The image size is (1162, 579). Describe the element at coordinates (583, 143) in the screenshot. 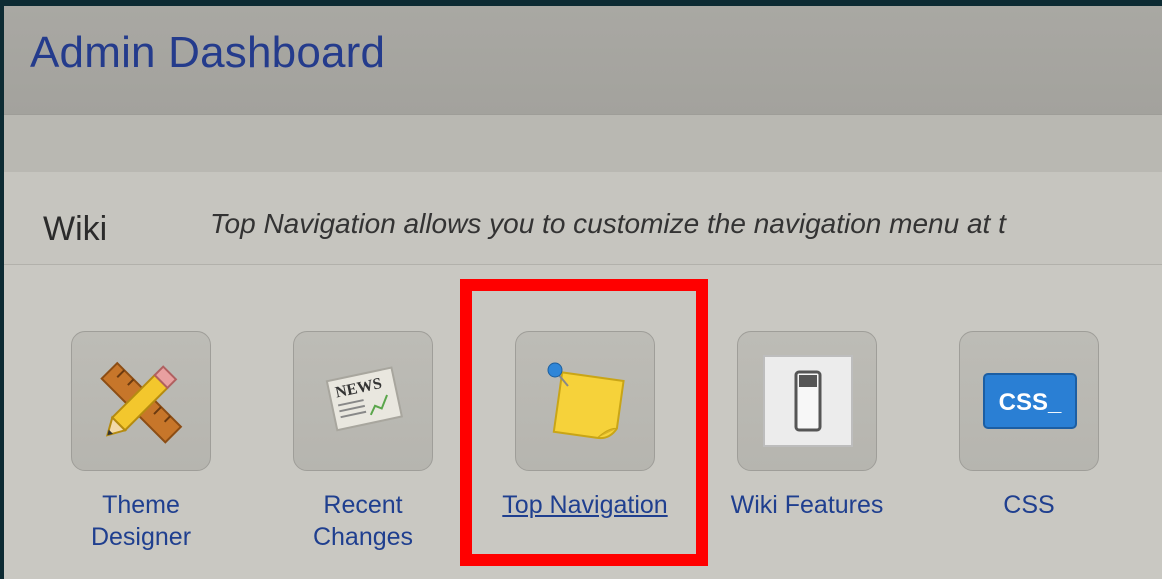

I see `tab-bar` at that location.